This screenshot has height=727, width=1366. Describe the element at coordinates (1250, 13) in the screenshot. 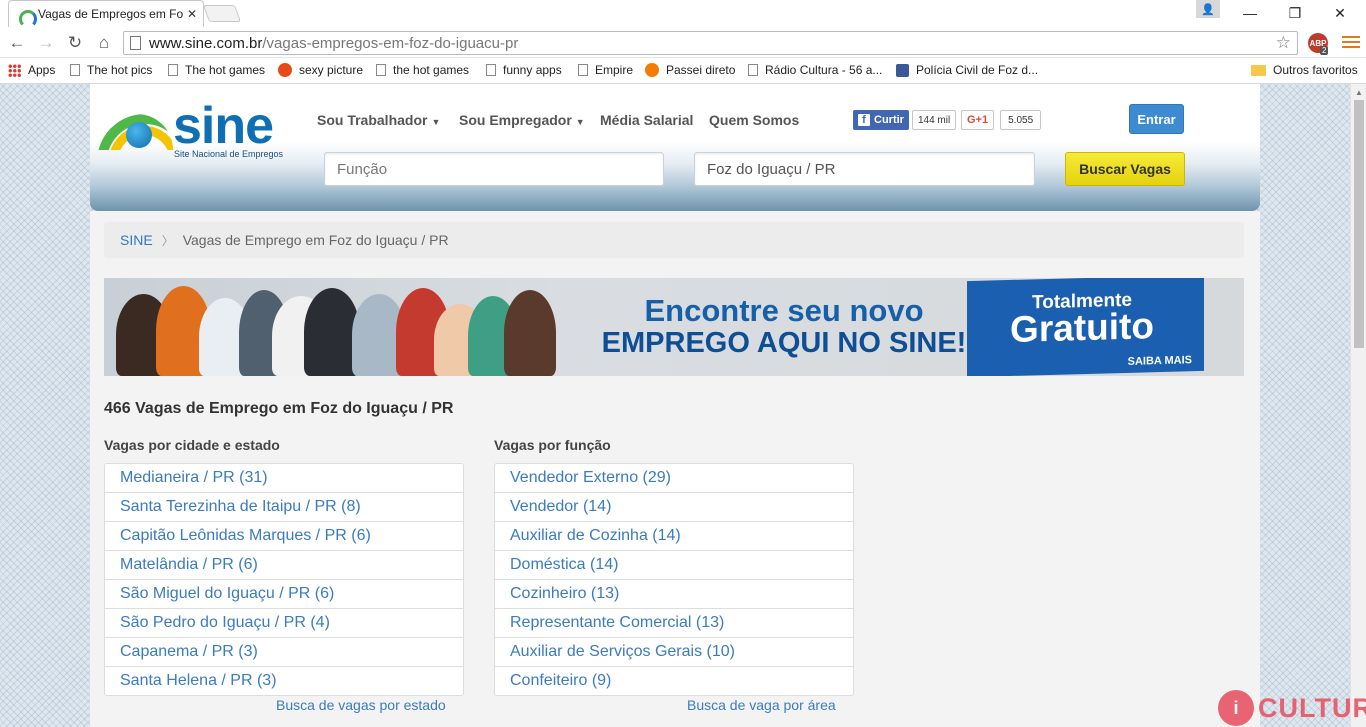

I see `minimize-button: —` at that location.